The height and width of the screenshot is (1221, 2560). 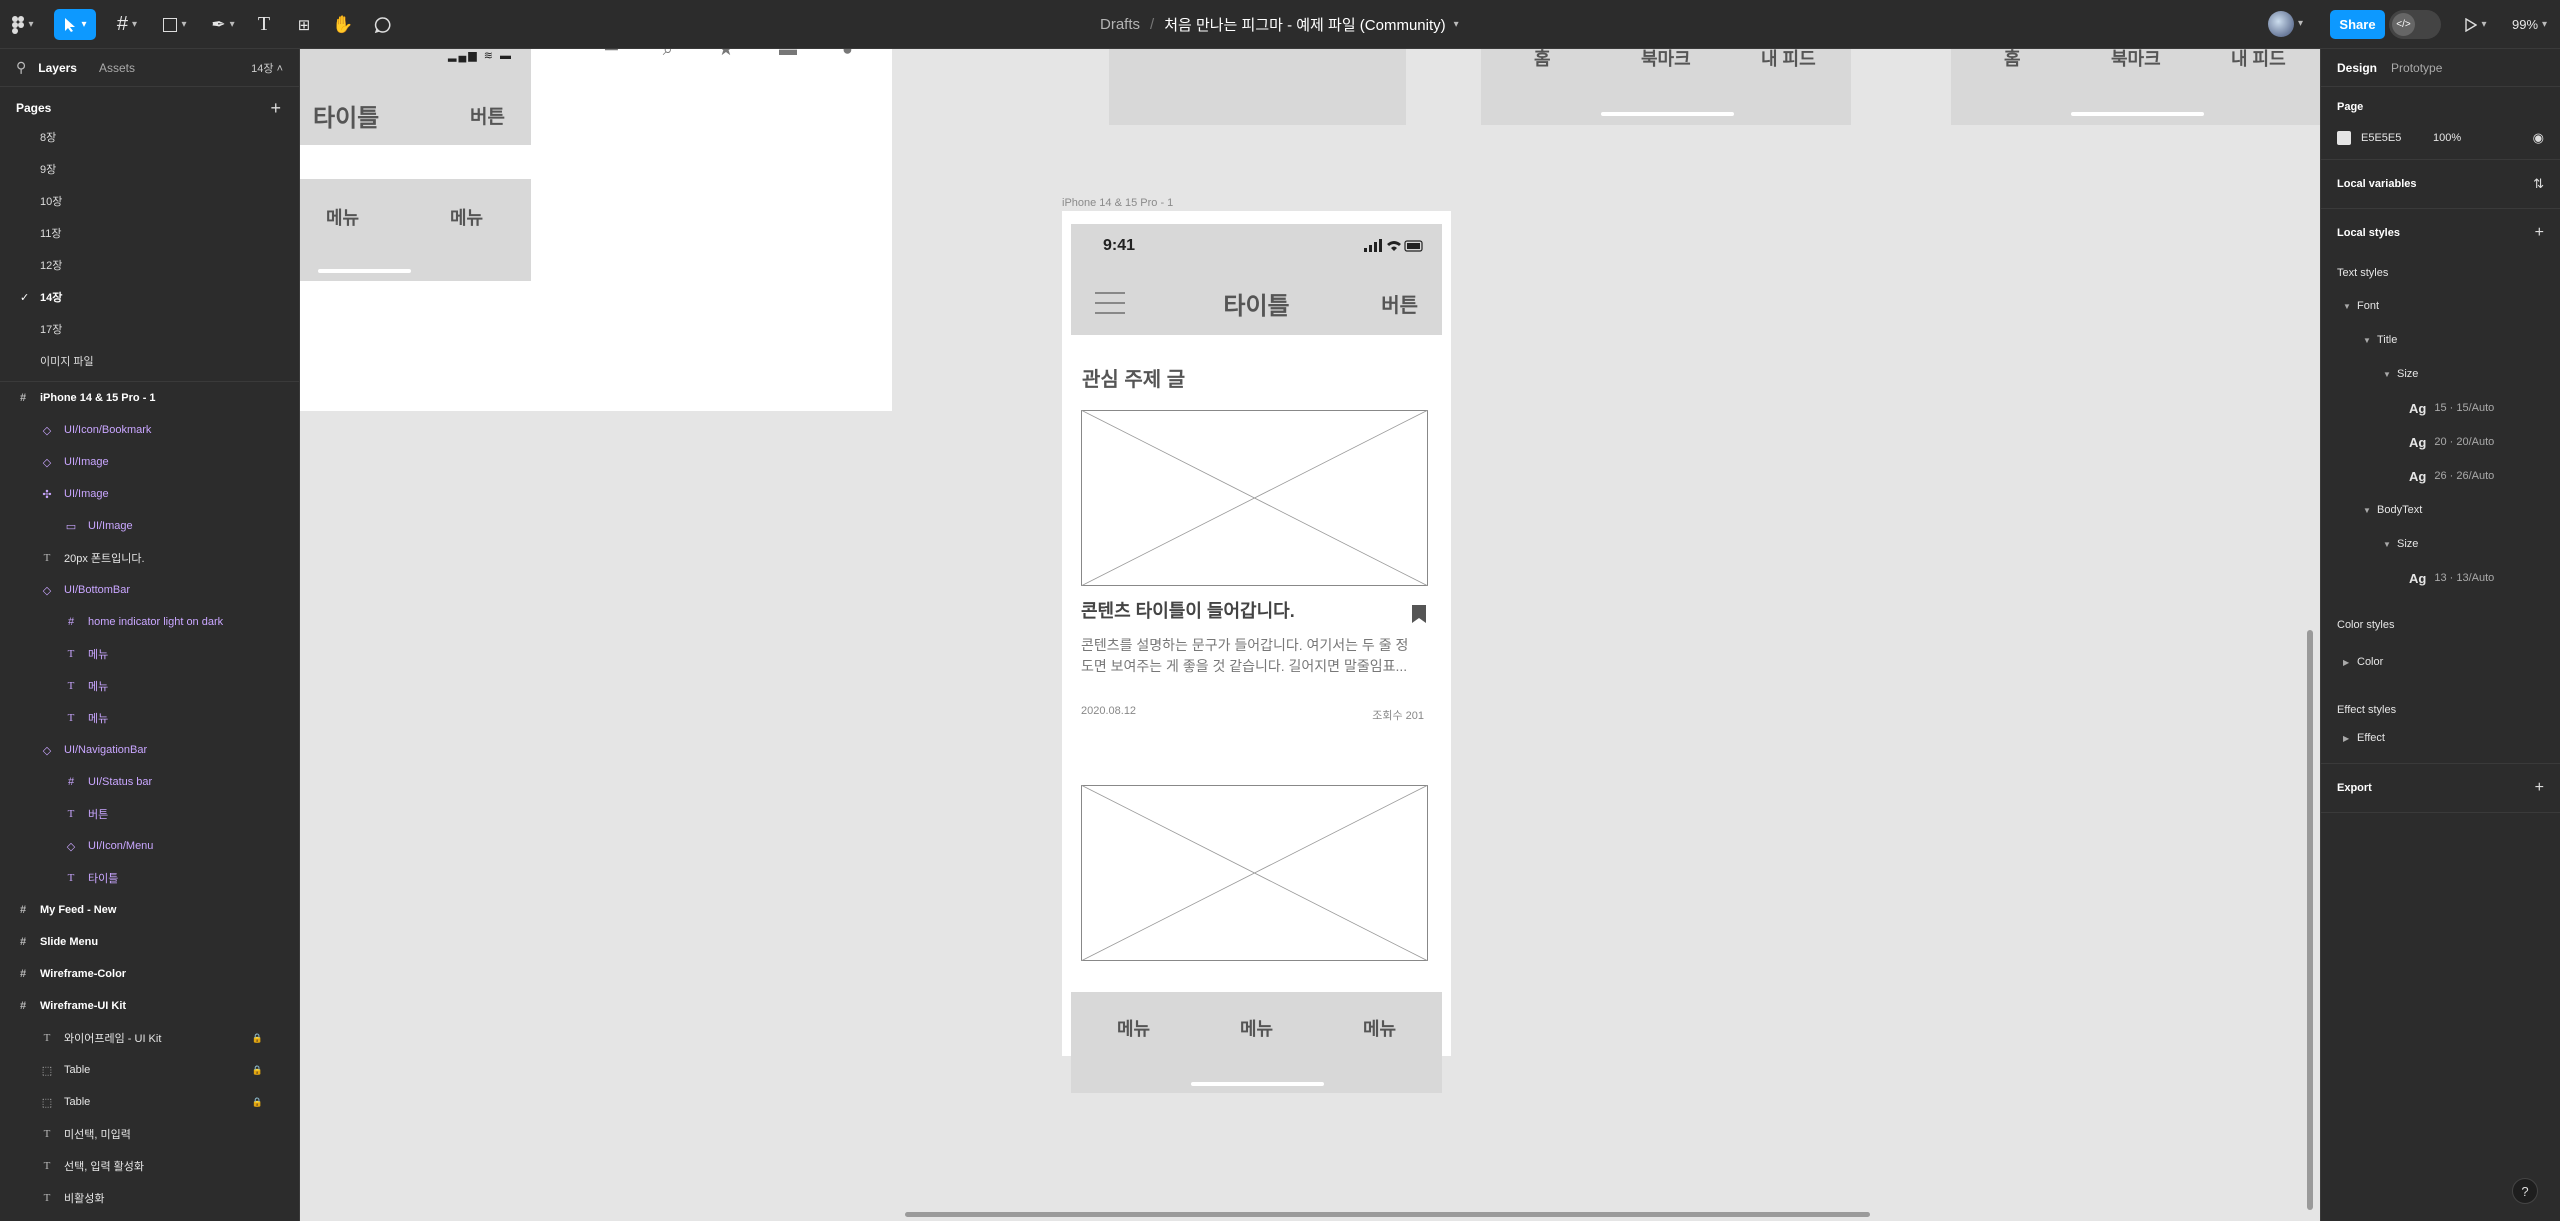 What do you see at coordinates (149, 462) in the screenshot?
I see `layer-row: ◇ UI/Image` at bounding box center [149, 462].